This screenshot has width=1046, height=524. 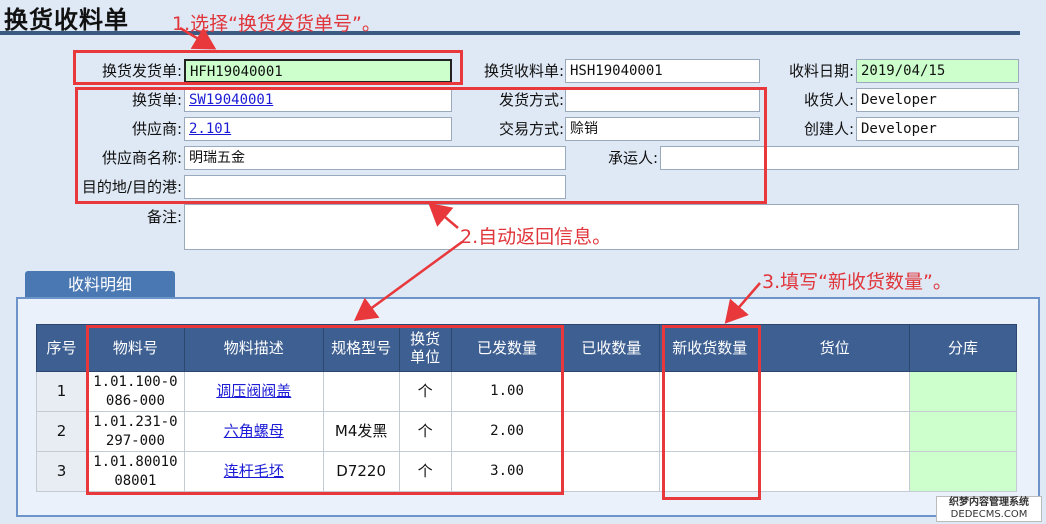 What do you see at coordinates (989, 514) in the screenshot?
I see `watermark-line2: DEDECMS.COM` at bounding box center [989, 514].